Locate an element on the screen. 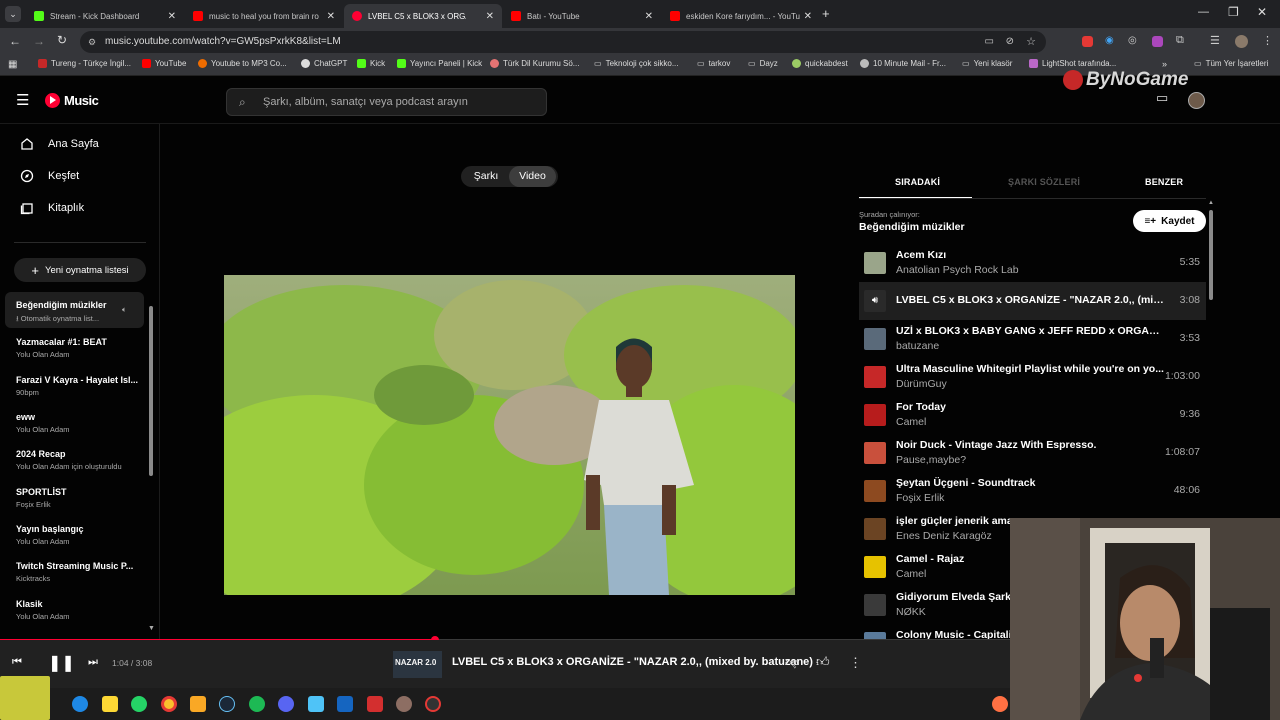 This screenshot has height=720, width=1280. sidebar-item-library: Kitaplık is located at coordinates (52, 208).